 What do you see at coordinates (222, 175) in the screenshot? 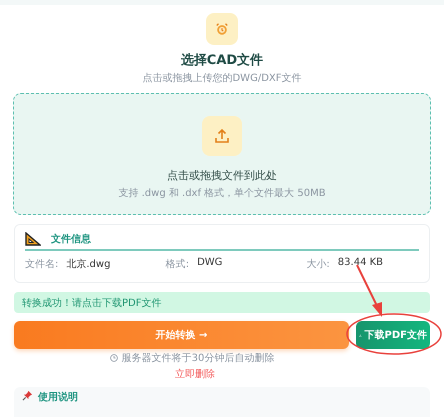
I see `dropzone-title: 点击或拖拽文件到此处` at bounding box center [222, 175].